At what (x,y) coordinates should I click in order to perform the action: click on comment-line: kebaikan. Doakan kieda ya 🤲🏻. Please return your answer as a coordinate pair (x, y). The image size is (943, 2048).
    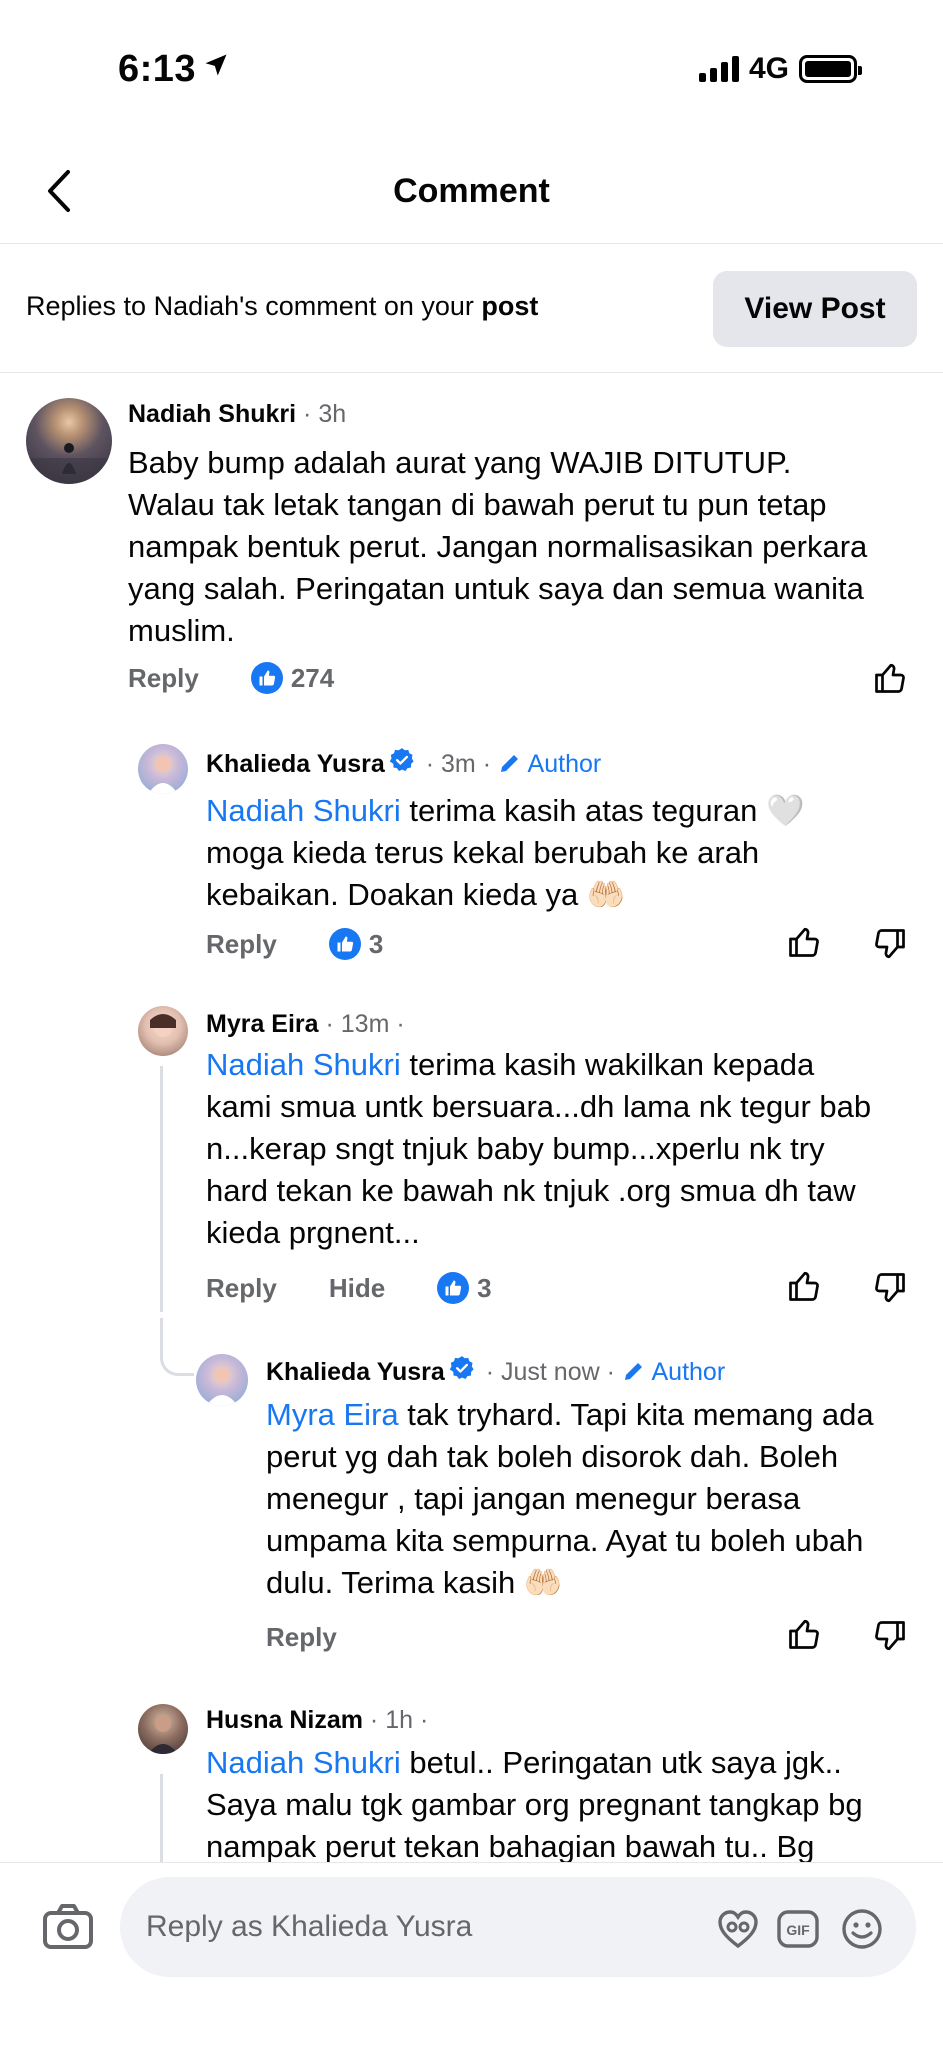
    Looking at the image, I should click on (416, 894).